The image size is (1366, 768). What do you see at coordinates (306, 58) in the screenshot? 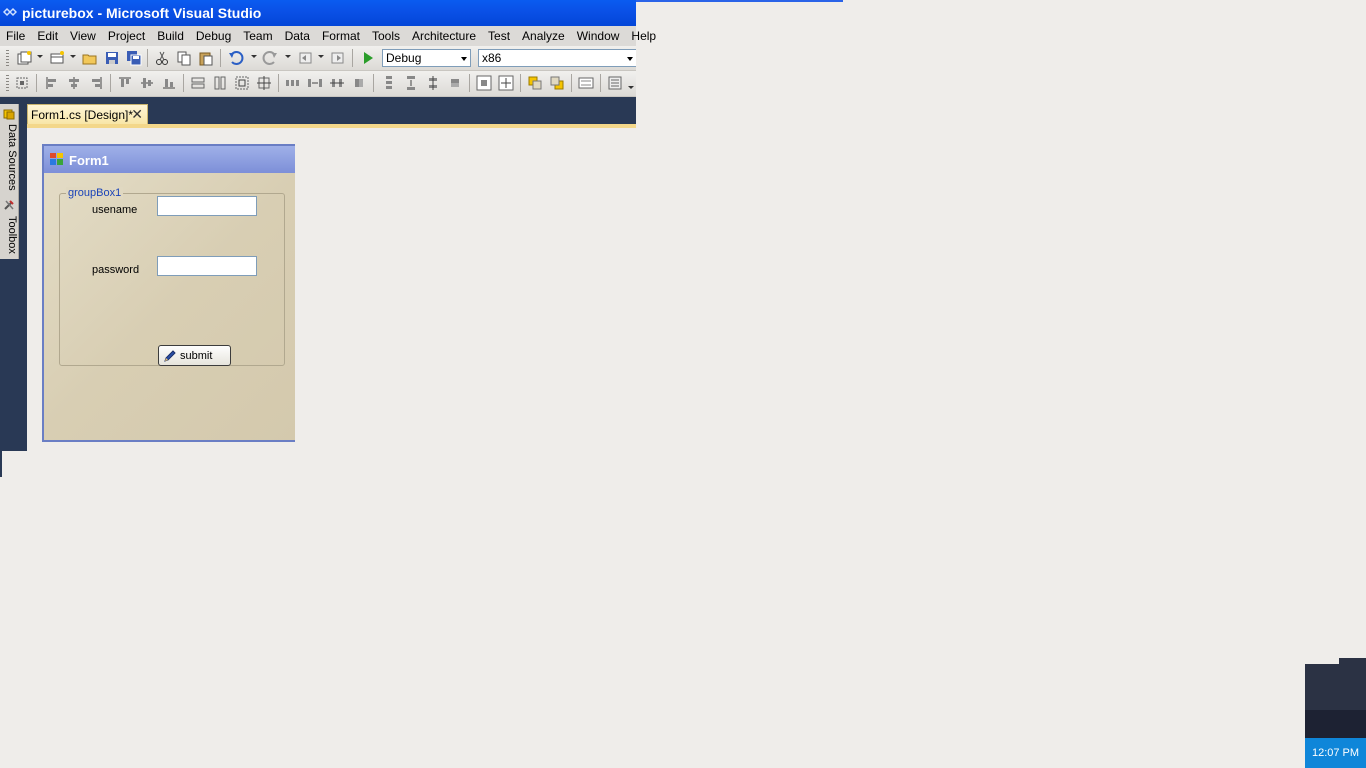
I see `navigate-backward-icon` at bounding box center [306, 58].